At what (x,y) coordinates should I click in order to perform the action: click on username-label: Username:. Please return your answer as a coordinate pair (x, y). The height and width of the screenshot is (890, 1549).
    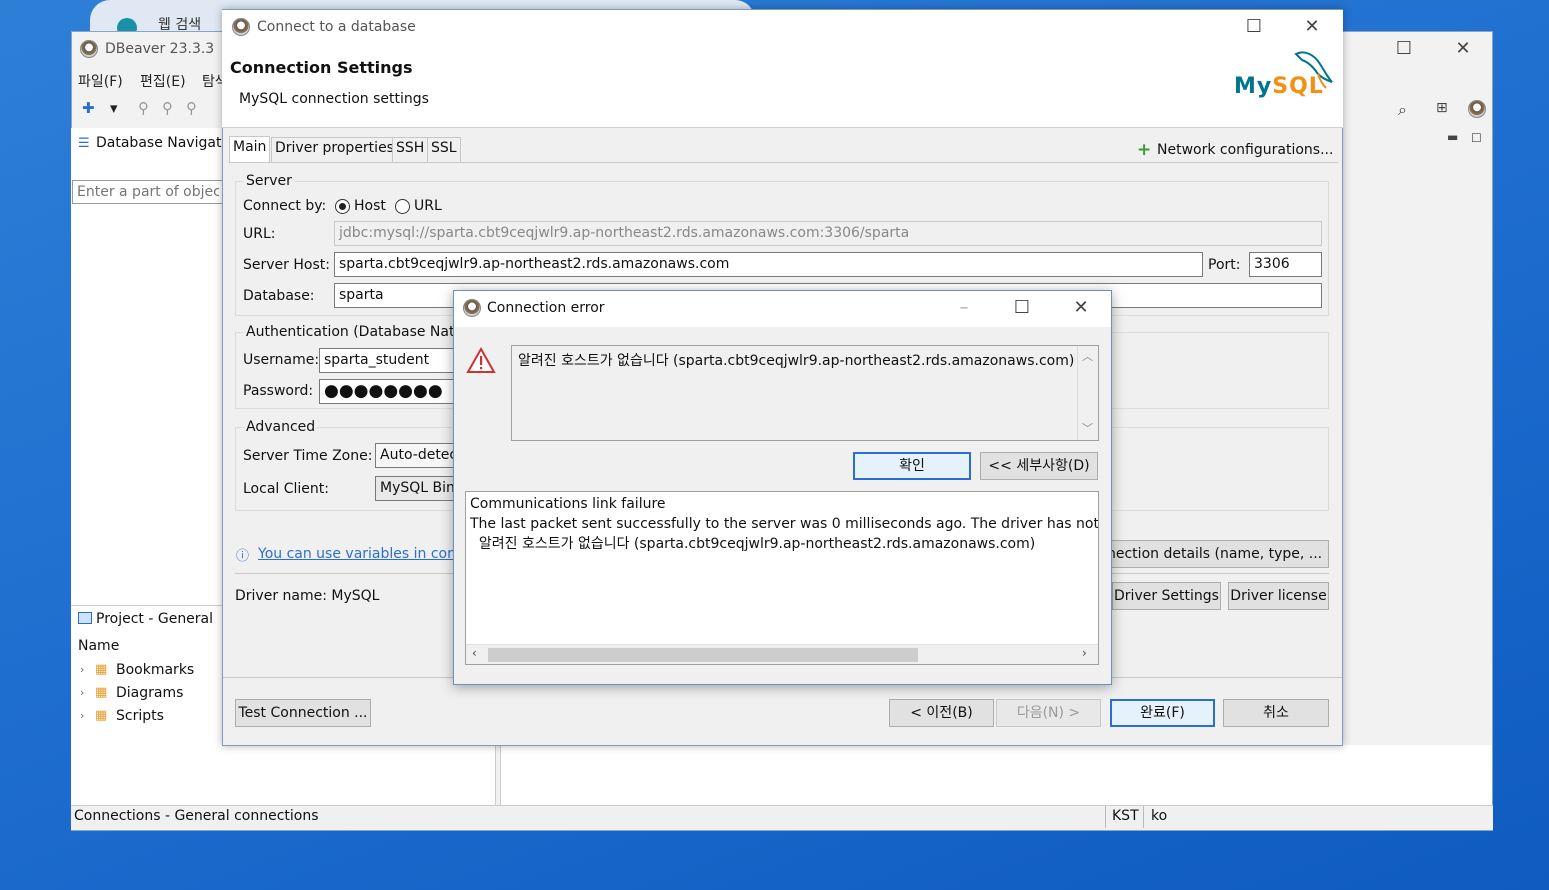
    Looking at the image, I should click on (281, 360).